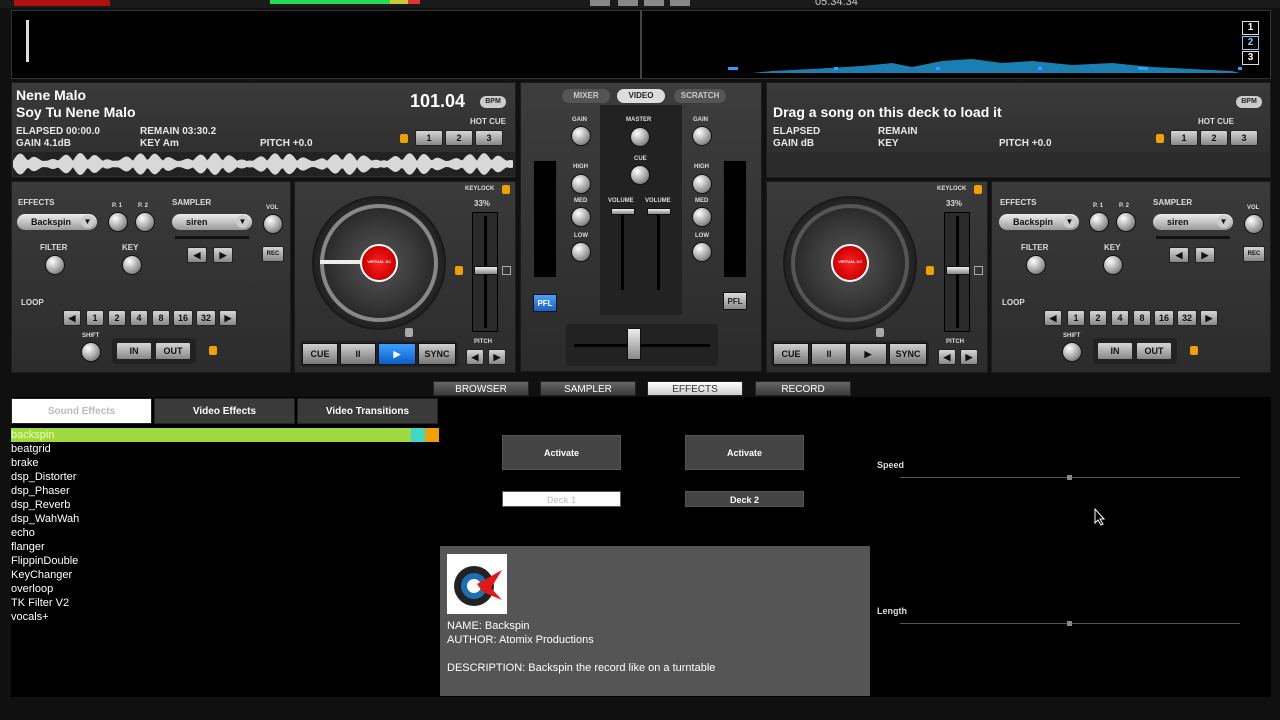 This screenshot has height=720, width=1280. What do you see at coordinates (702, 184) in the screenshot?
I see `deck-b-high-knob` at bounding box center [702, 184].